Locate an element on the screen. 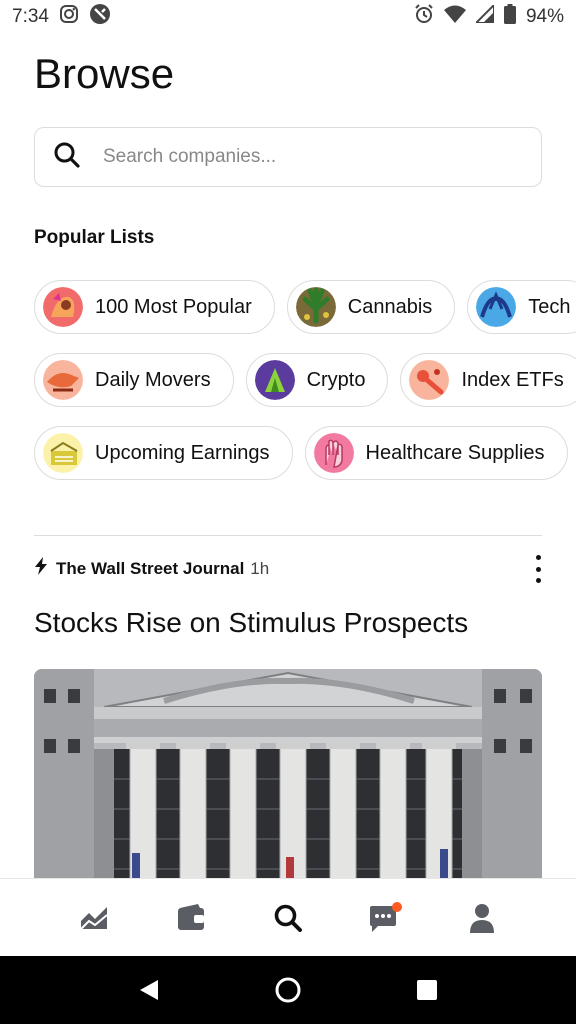 The width and height of the screenshot is (576, 1024). list-chip-crypto: Crypto is located at coordinates (317, 380).